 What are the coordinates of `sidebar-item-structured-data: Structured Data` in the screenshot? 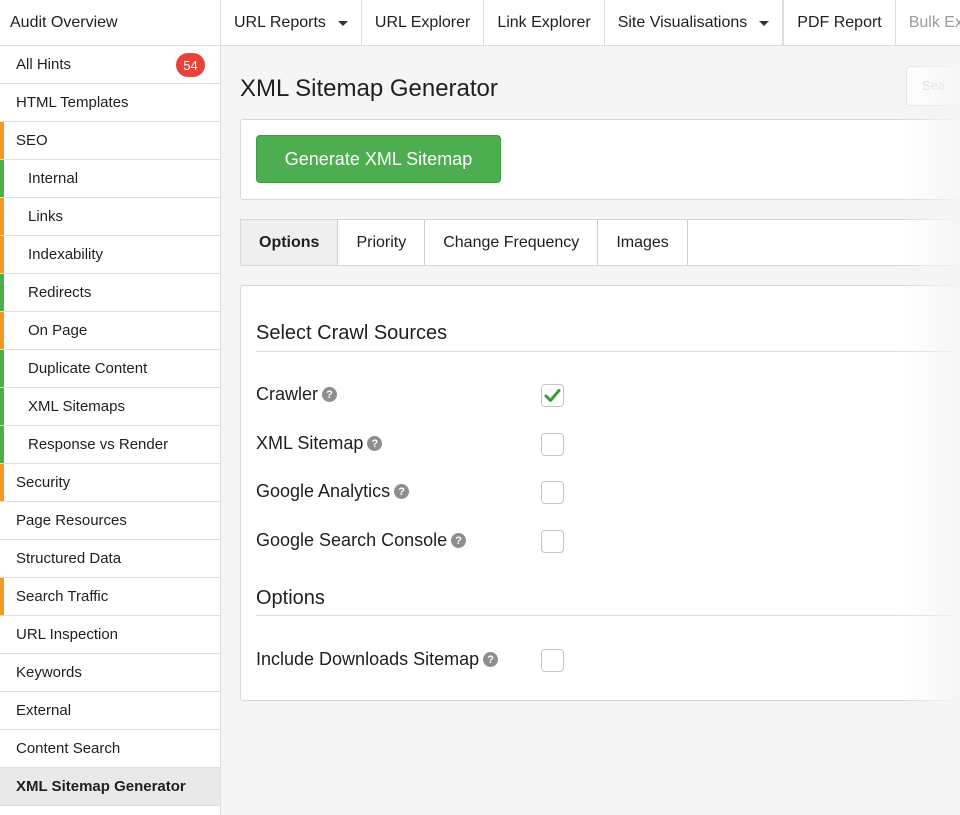 It's located at (110, 559).